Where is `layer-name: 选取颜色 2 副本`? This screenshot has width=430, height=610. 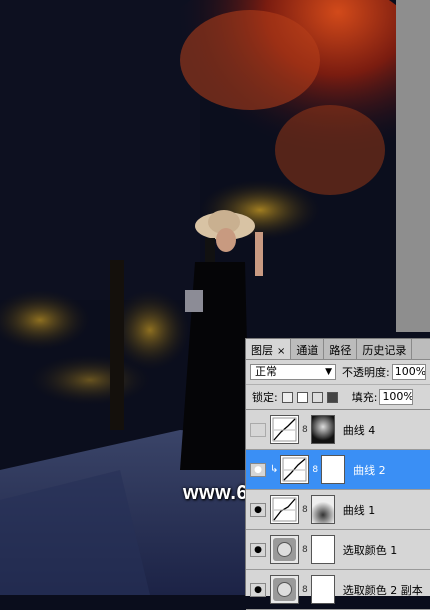
layer-name: 选取颜色 2 副本 is located at coordinates (382, 590).